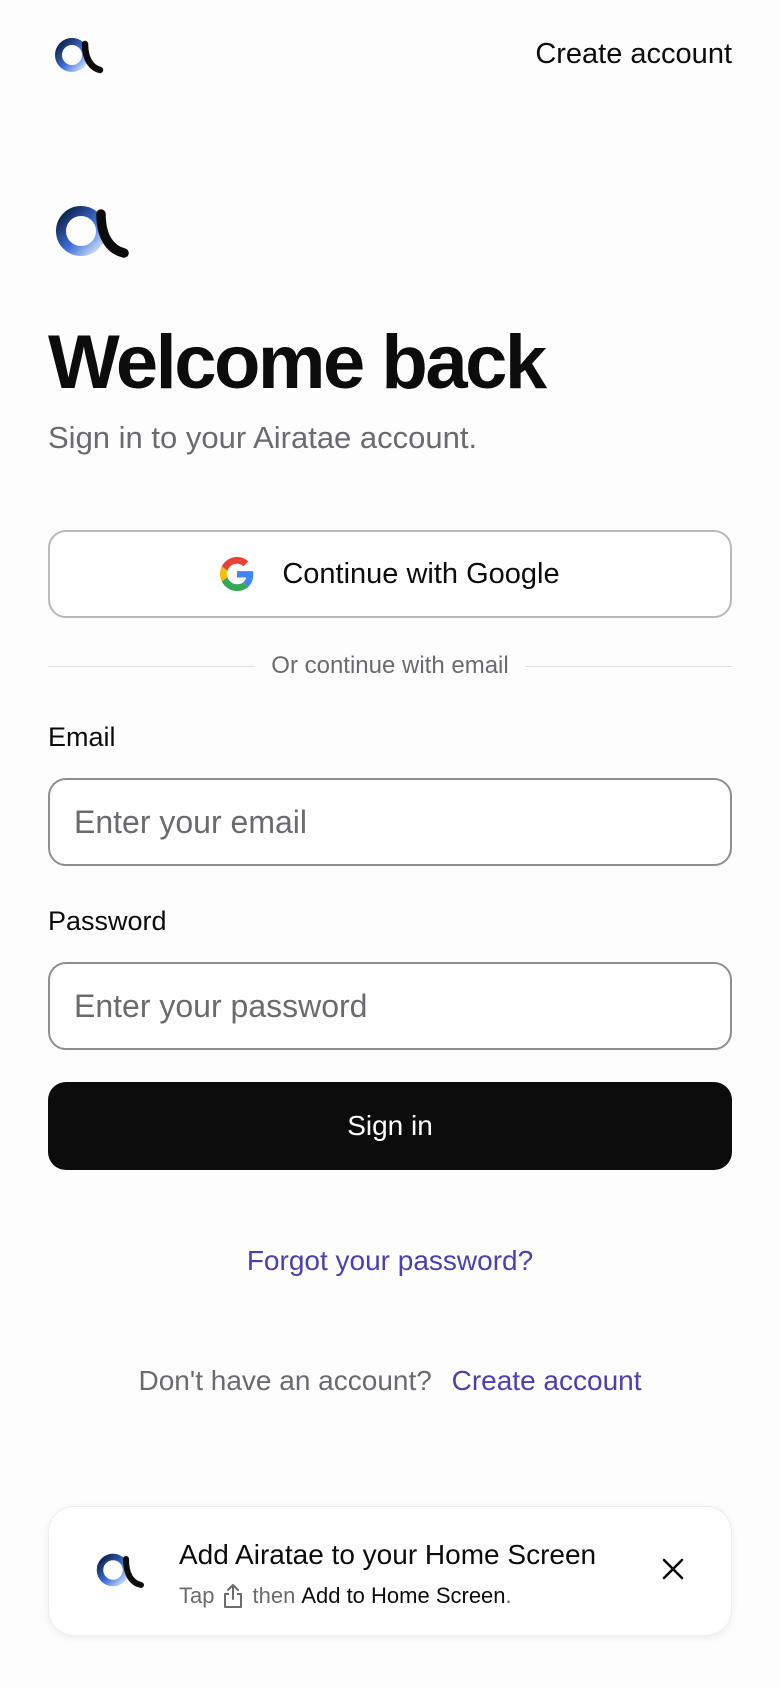 Image resolution: width=780 pixels, height=1688 pixels. Describe the element at coordinates (274, 1595) in the screenshot. I see `banner-then-text: then` at that location.